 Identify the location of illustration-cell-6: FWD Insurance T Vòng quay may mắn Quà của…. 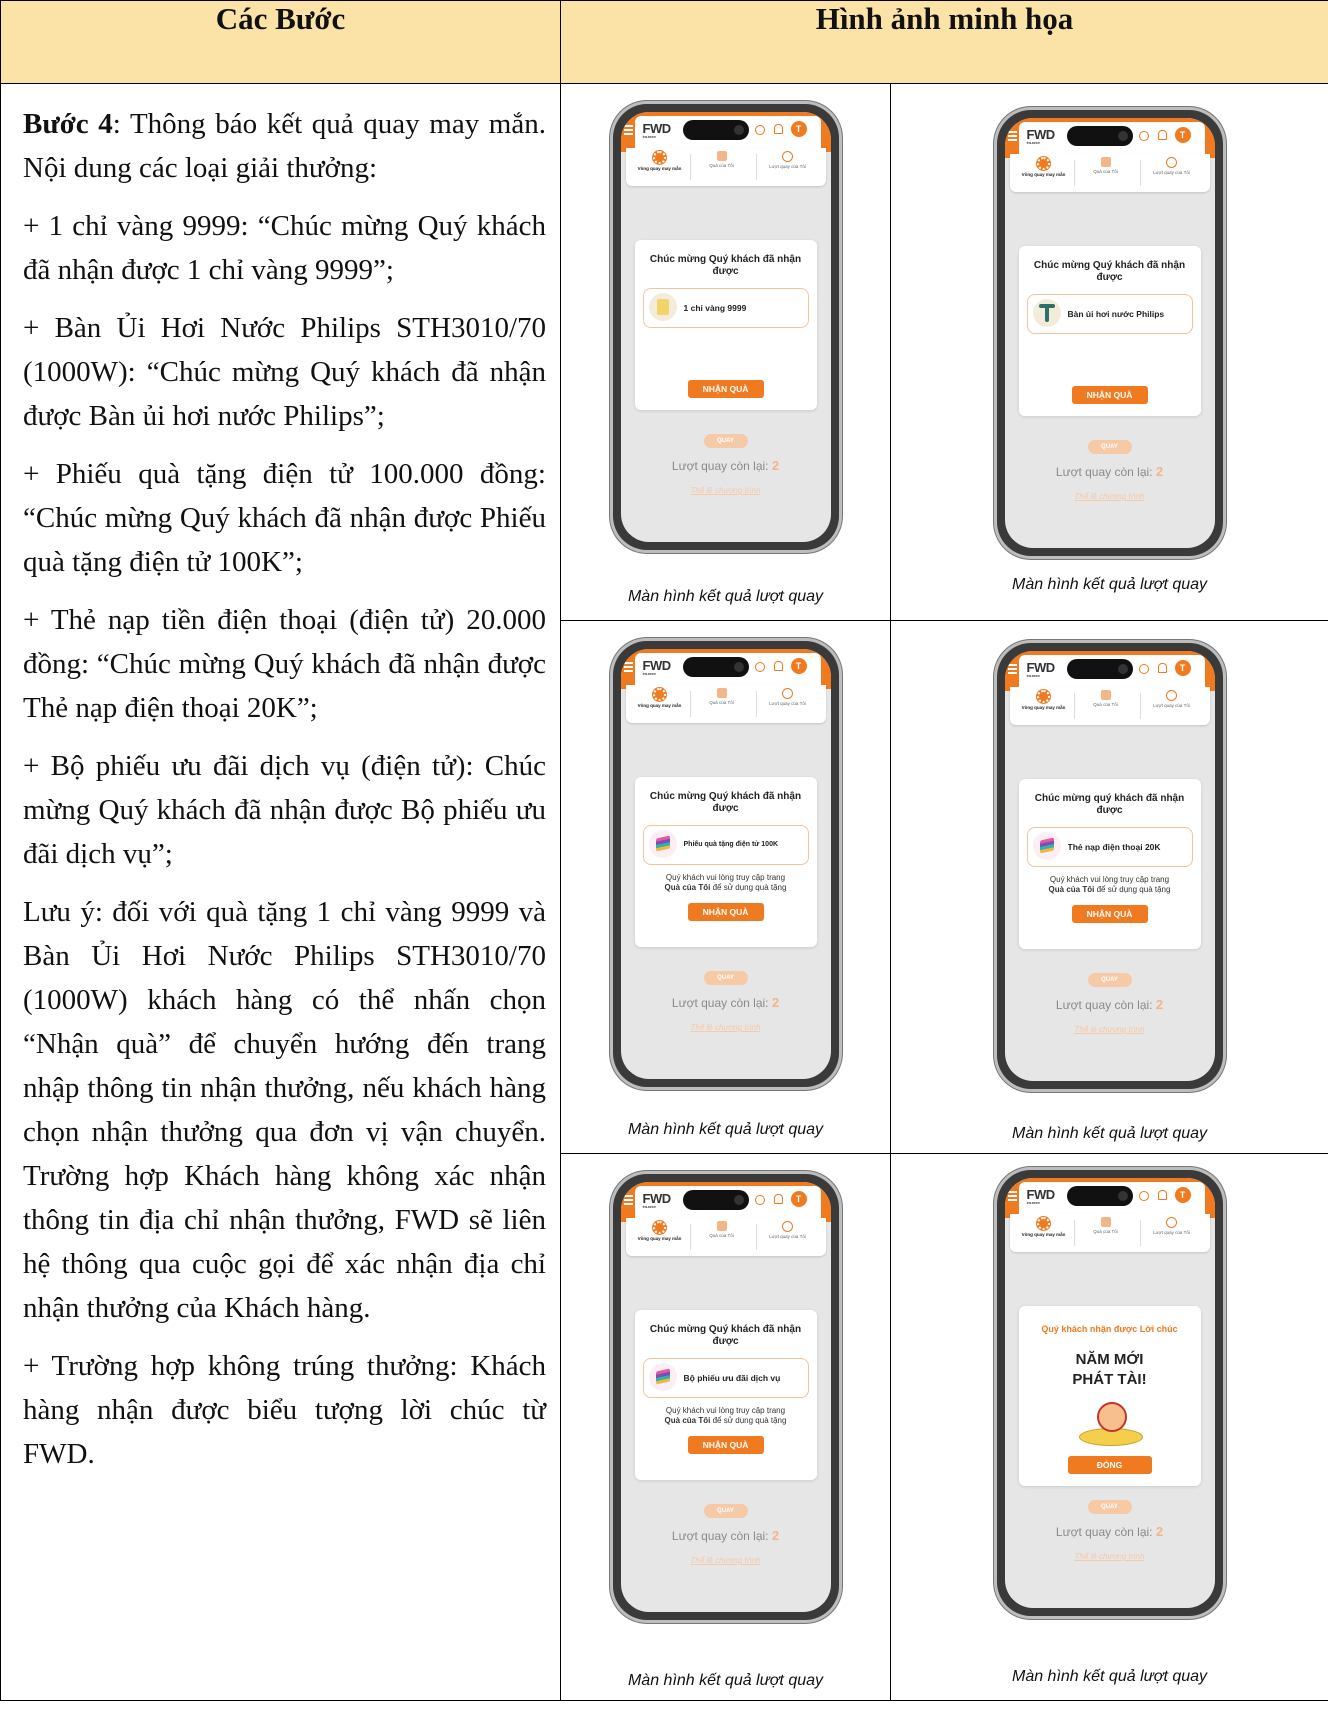
(1108, 1427).